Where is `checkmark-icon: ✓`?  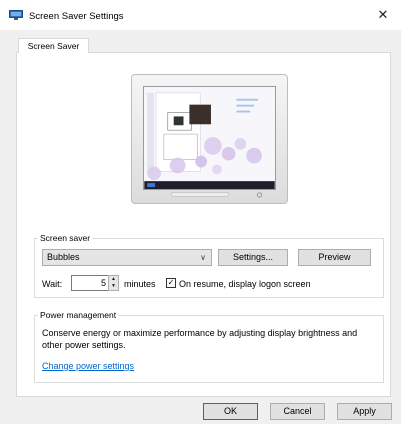
checkmark-icon: ✓ is located at coordinates (171, 282).